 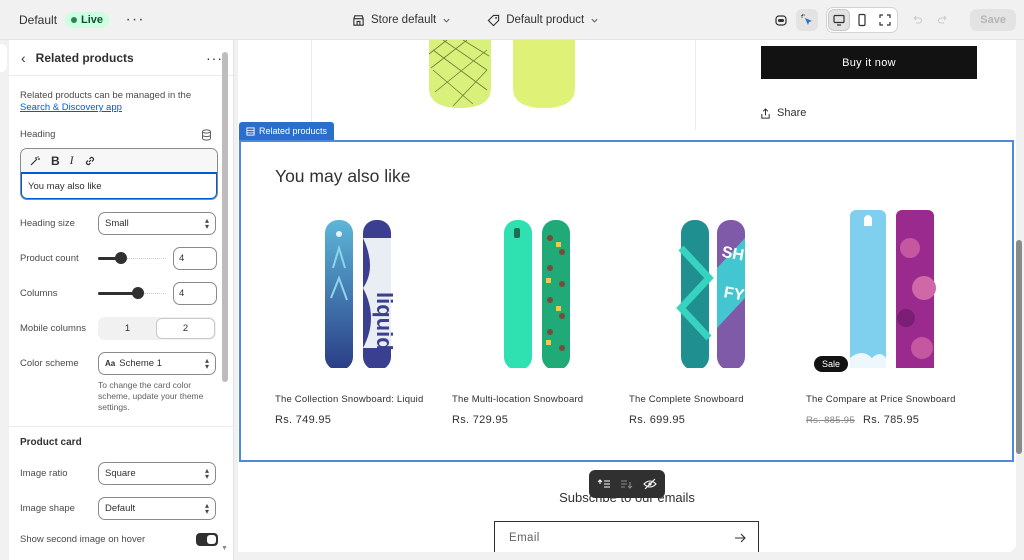 I want to click on back-arrow-icon: ‹, so click(x=23, y=58).